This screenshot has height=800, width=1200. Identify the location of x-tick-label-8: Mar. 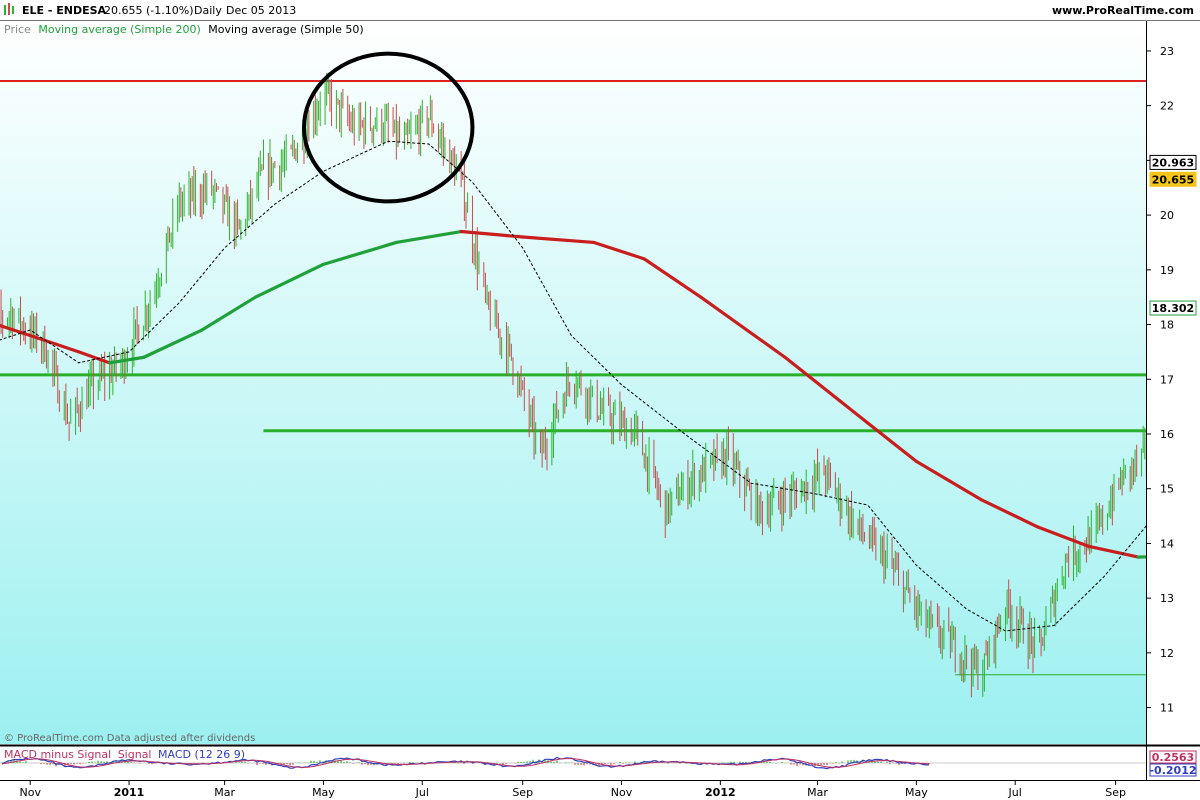
(817, 792).